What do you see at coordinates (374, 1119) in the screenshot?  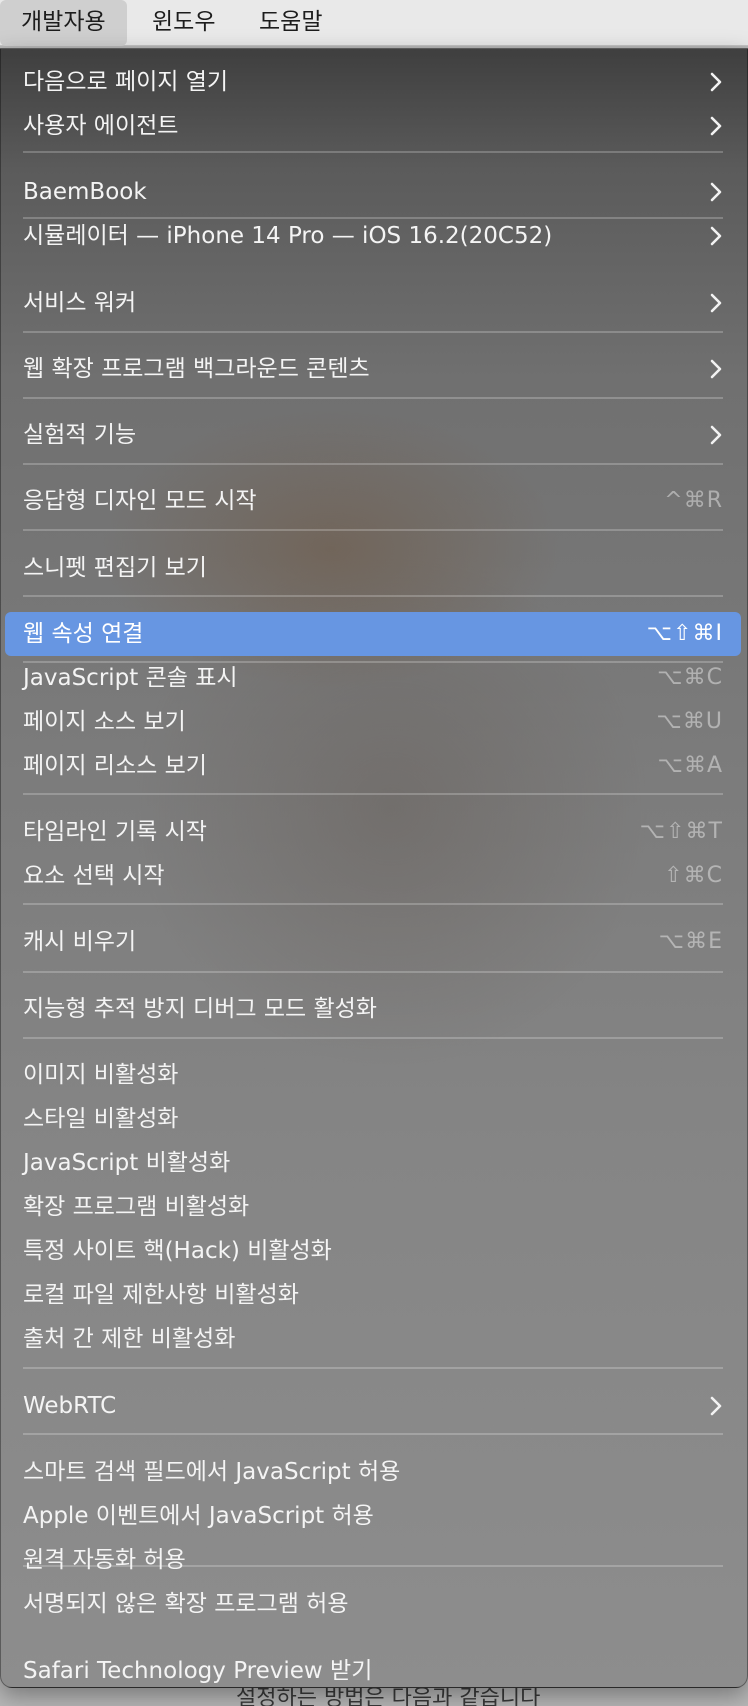 I see `menu-item-disable-styles: 스타일 비활성화` at bounding box center [374, 1119].